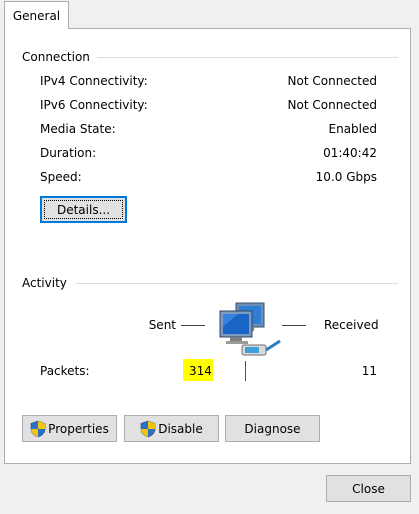 Image resolution: width=419 pixels, height=514 pixels. I want to click on duration-label: Duration:, so click(68, 153).